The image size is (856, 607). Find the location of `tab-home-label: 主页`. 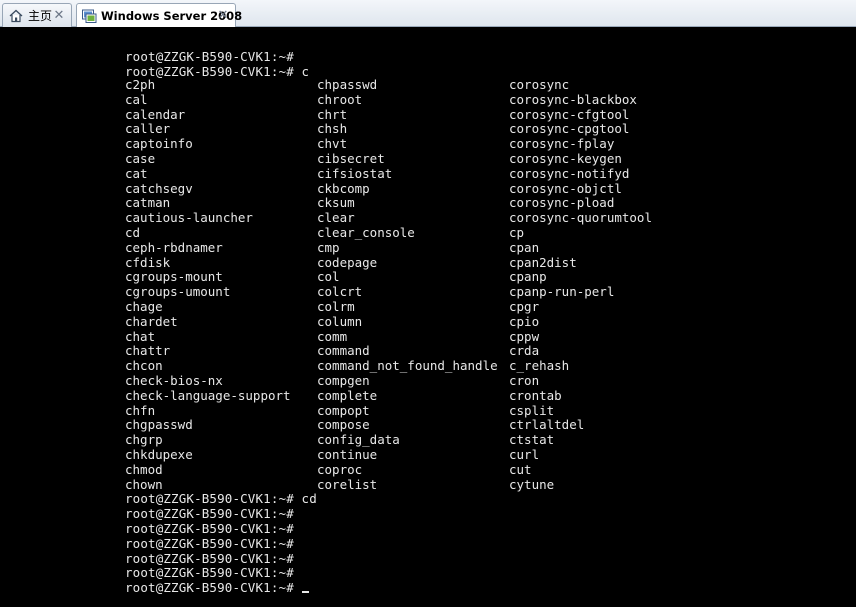

tab-home-label: 主页 is located at coordinates (40, 16).